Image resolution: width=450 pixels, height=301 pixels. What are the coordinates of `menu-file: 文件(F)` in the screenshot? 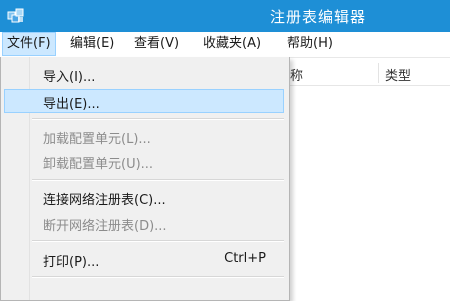 It's located at (29, 44).